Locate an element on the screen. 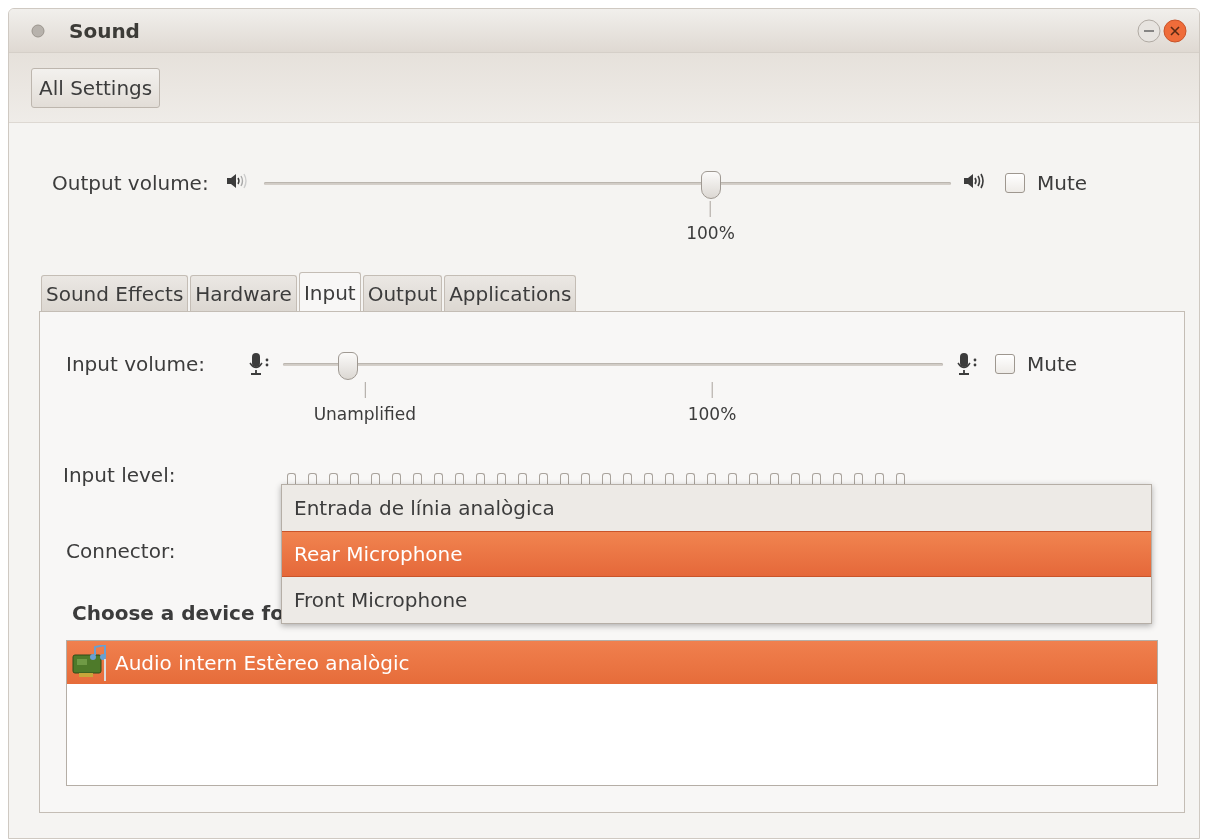 The image size is (1215, 839). slider-label: Output volume: is located at coordinates (131, 183).